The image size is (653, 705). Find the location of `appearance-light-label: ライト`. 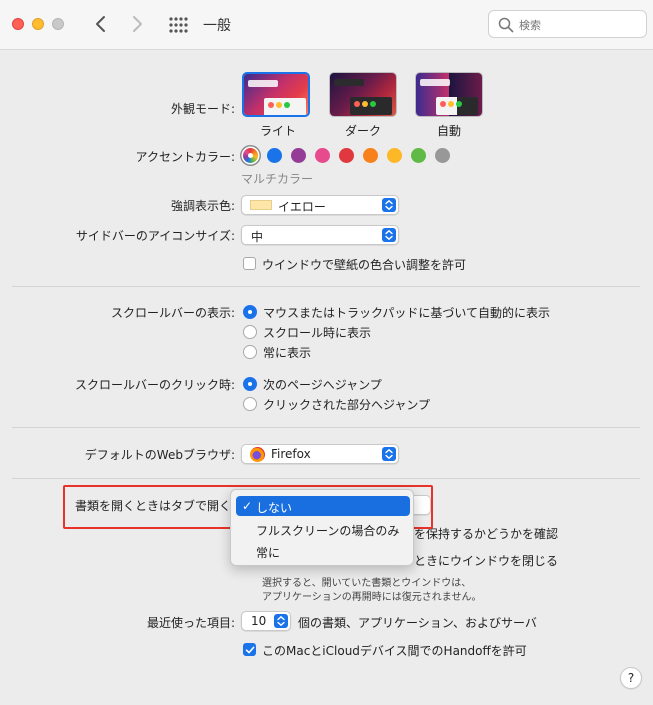

appearance-light-label: ライト is located at coordinates (278, 131).